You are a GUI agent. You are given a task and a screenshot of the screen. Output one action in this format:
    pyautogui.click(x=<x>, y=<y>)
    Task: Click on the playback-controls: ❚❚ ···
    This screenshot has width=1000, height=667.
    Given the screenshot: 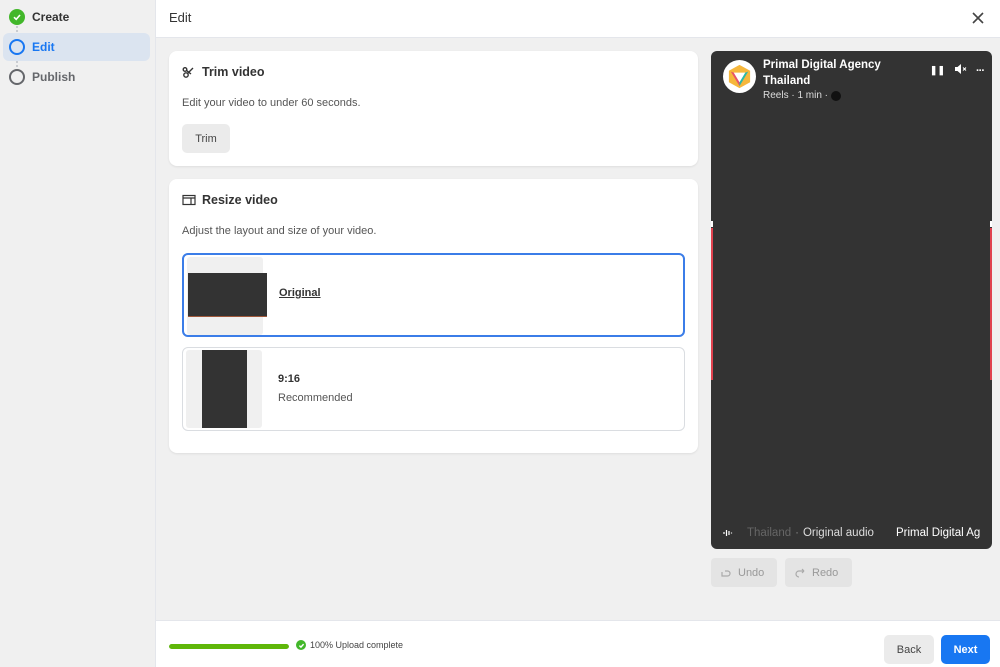 What is the action you would take?
    pyautogui.click(x=957, y=70)
    